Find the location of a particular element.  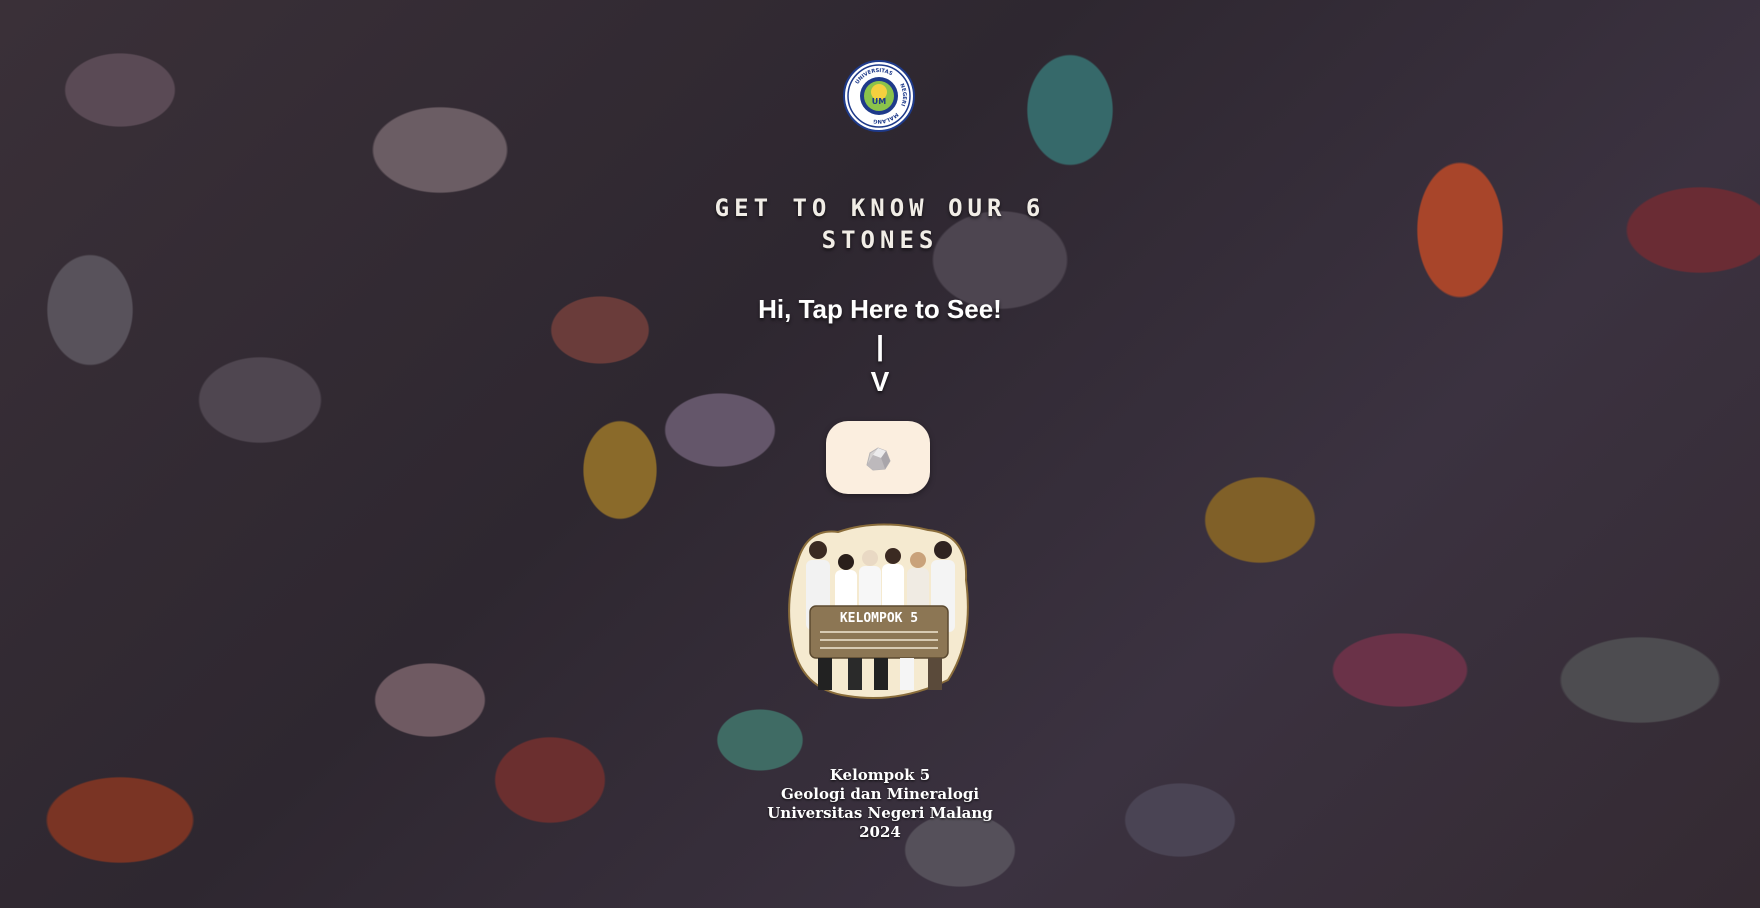

arrow-head: V is located at coordinates (880, 381).